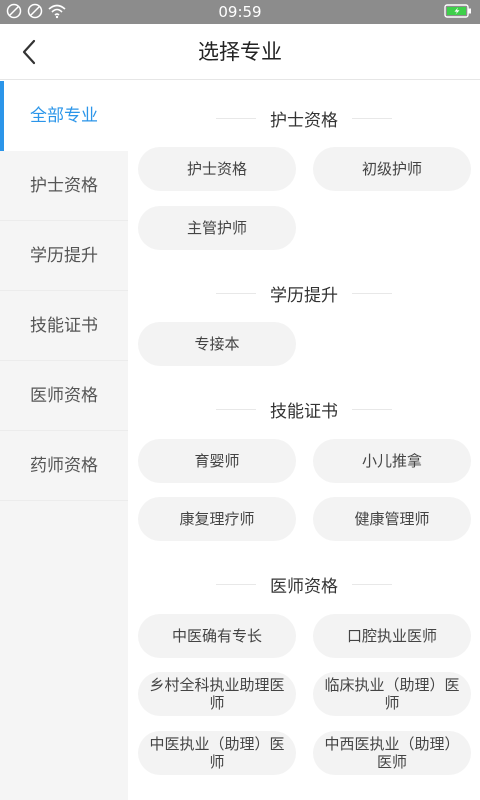 Image resolution: width=480 pixels, height=800 pixels. Describe the element at coordinates (217, 344) in the screenshot. I see `major-chip: 专接本` at that location.